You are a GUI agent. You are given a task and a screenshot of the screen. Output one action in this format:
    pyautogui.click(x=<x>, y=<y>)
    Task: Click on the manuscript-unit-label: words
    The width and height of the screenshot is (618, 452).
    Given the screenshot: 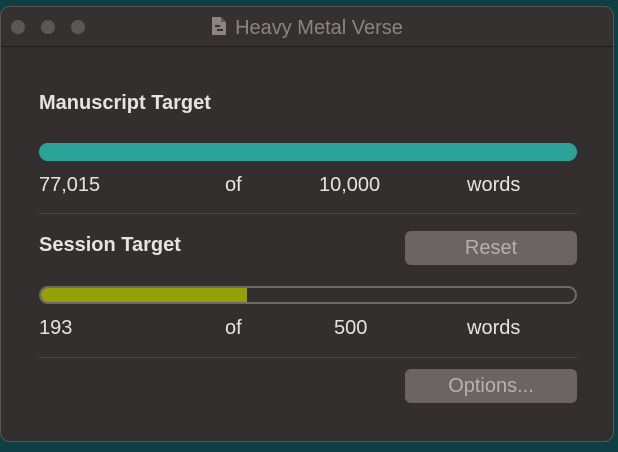 What is the action you would take?
    pyautogui.click(x=494, y=185)
    